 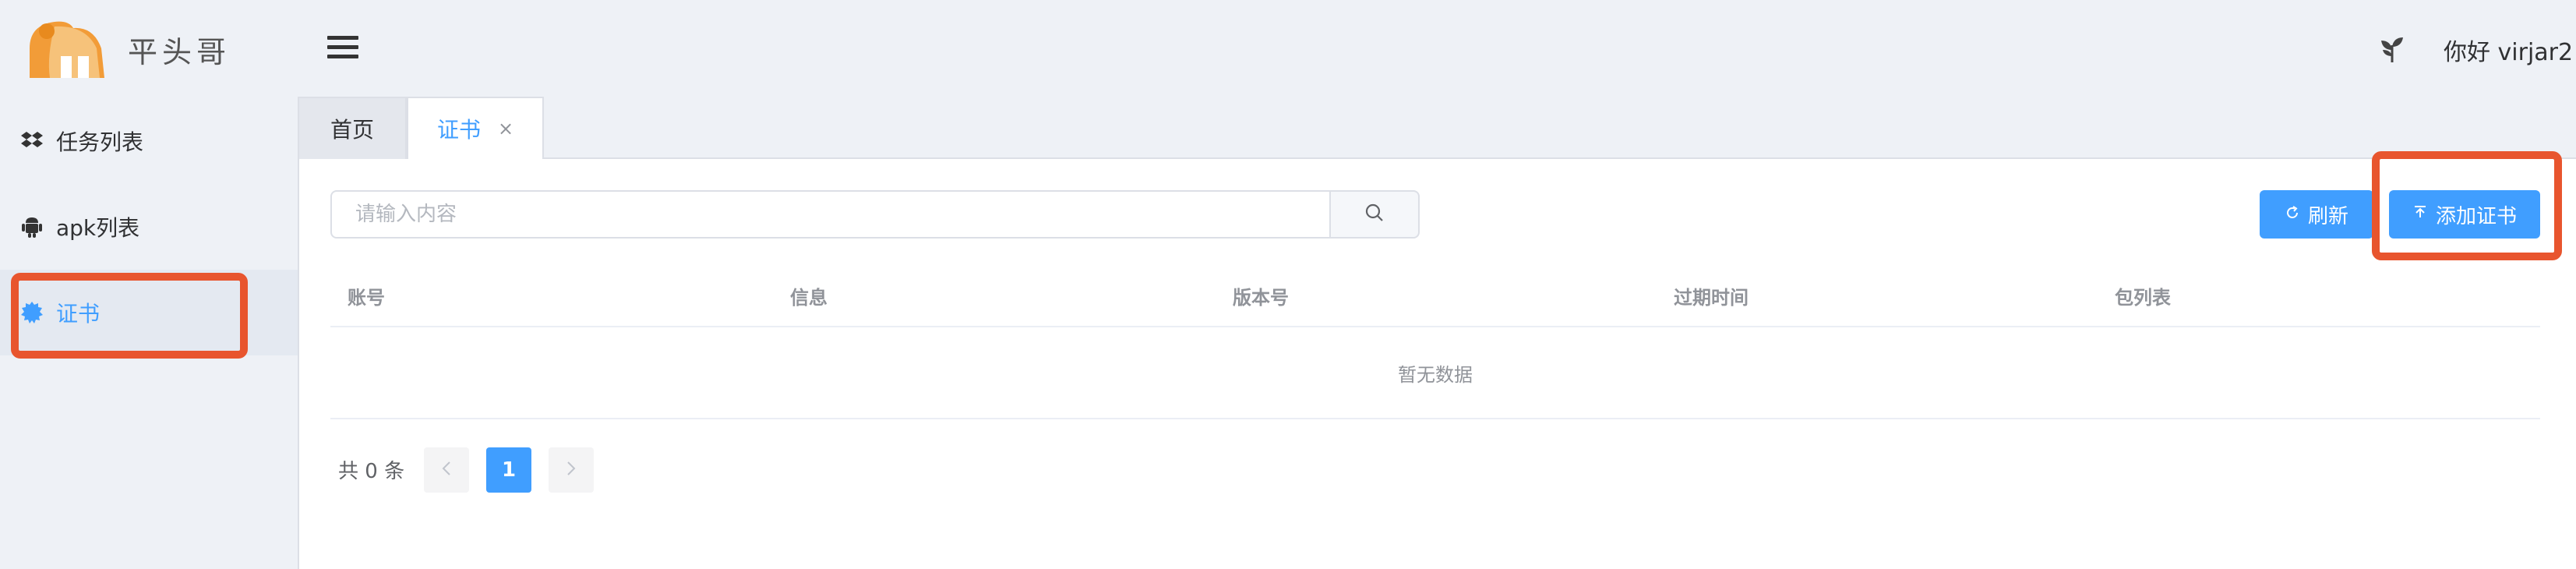 I want to click on close-icon: ×, so click(x=505, y=129).